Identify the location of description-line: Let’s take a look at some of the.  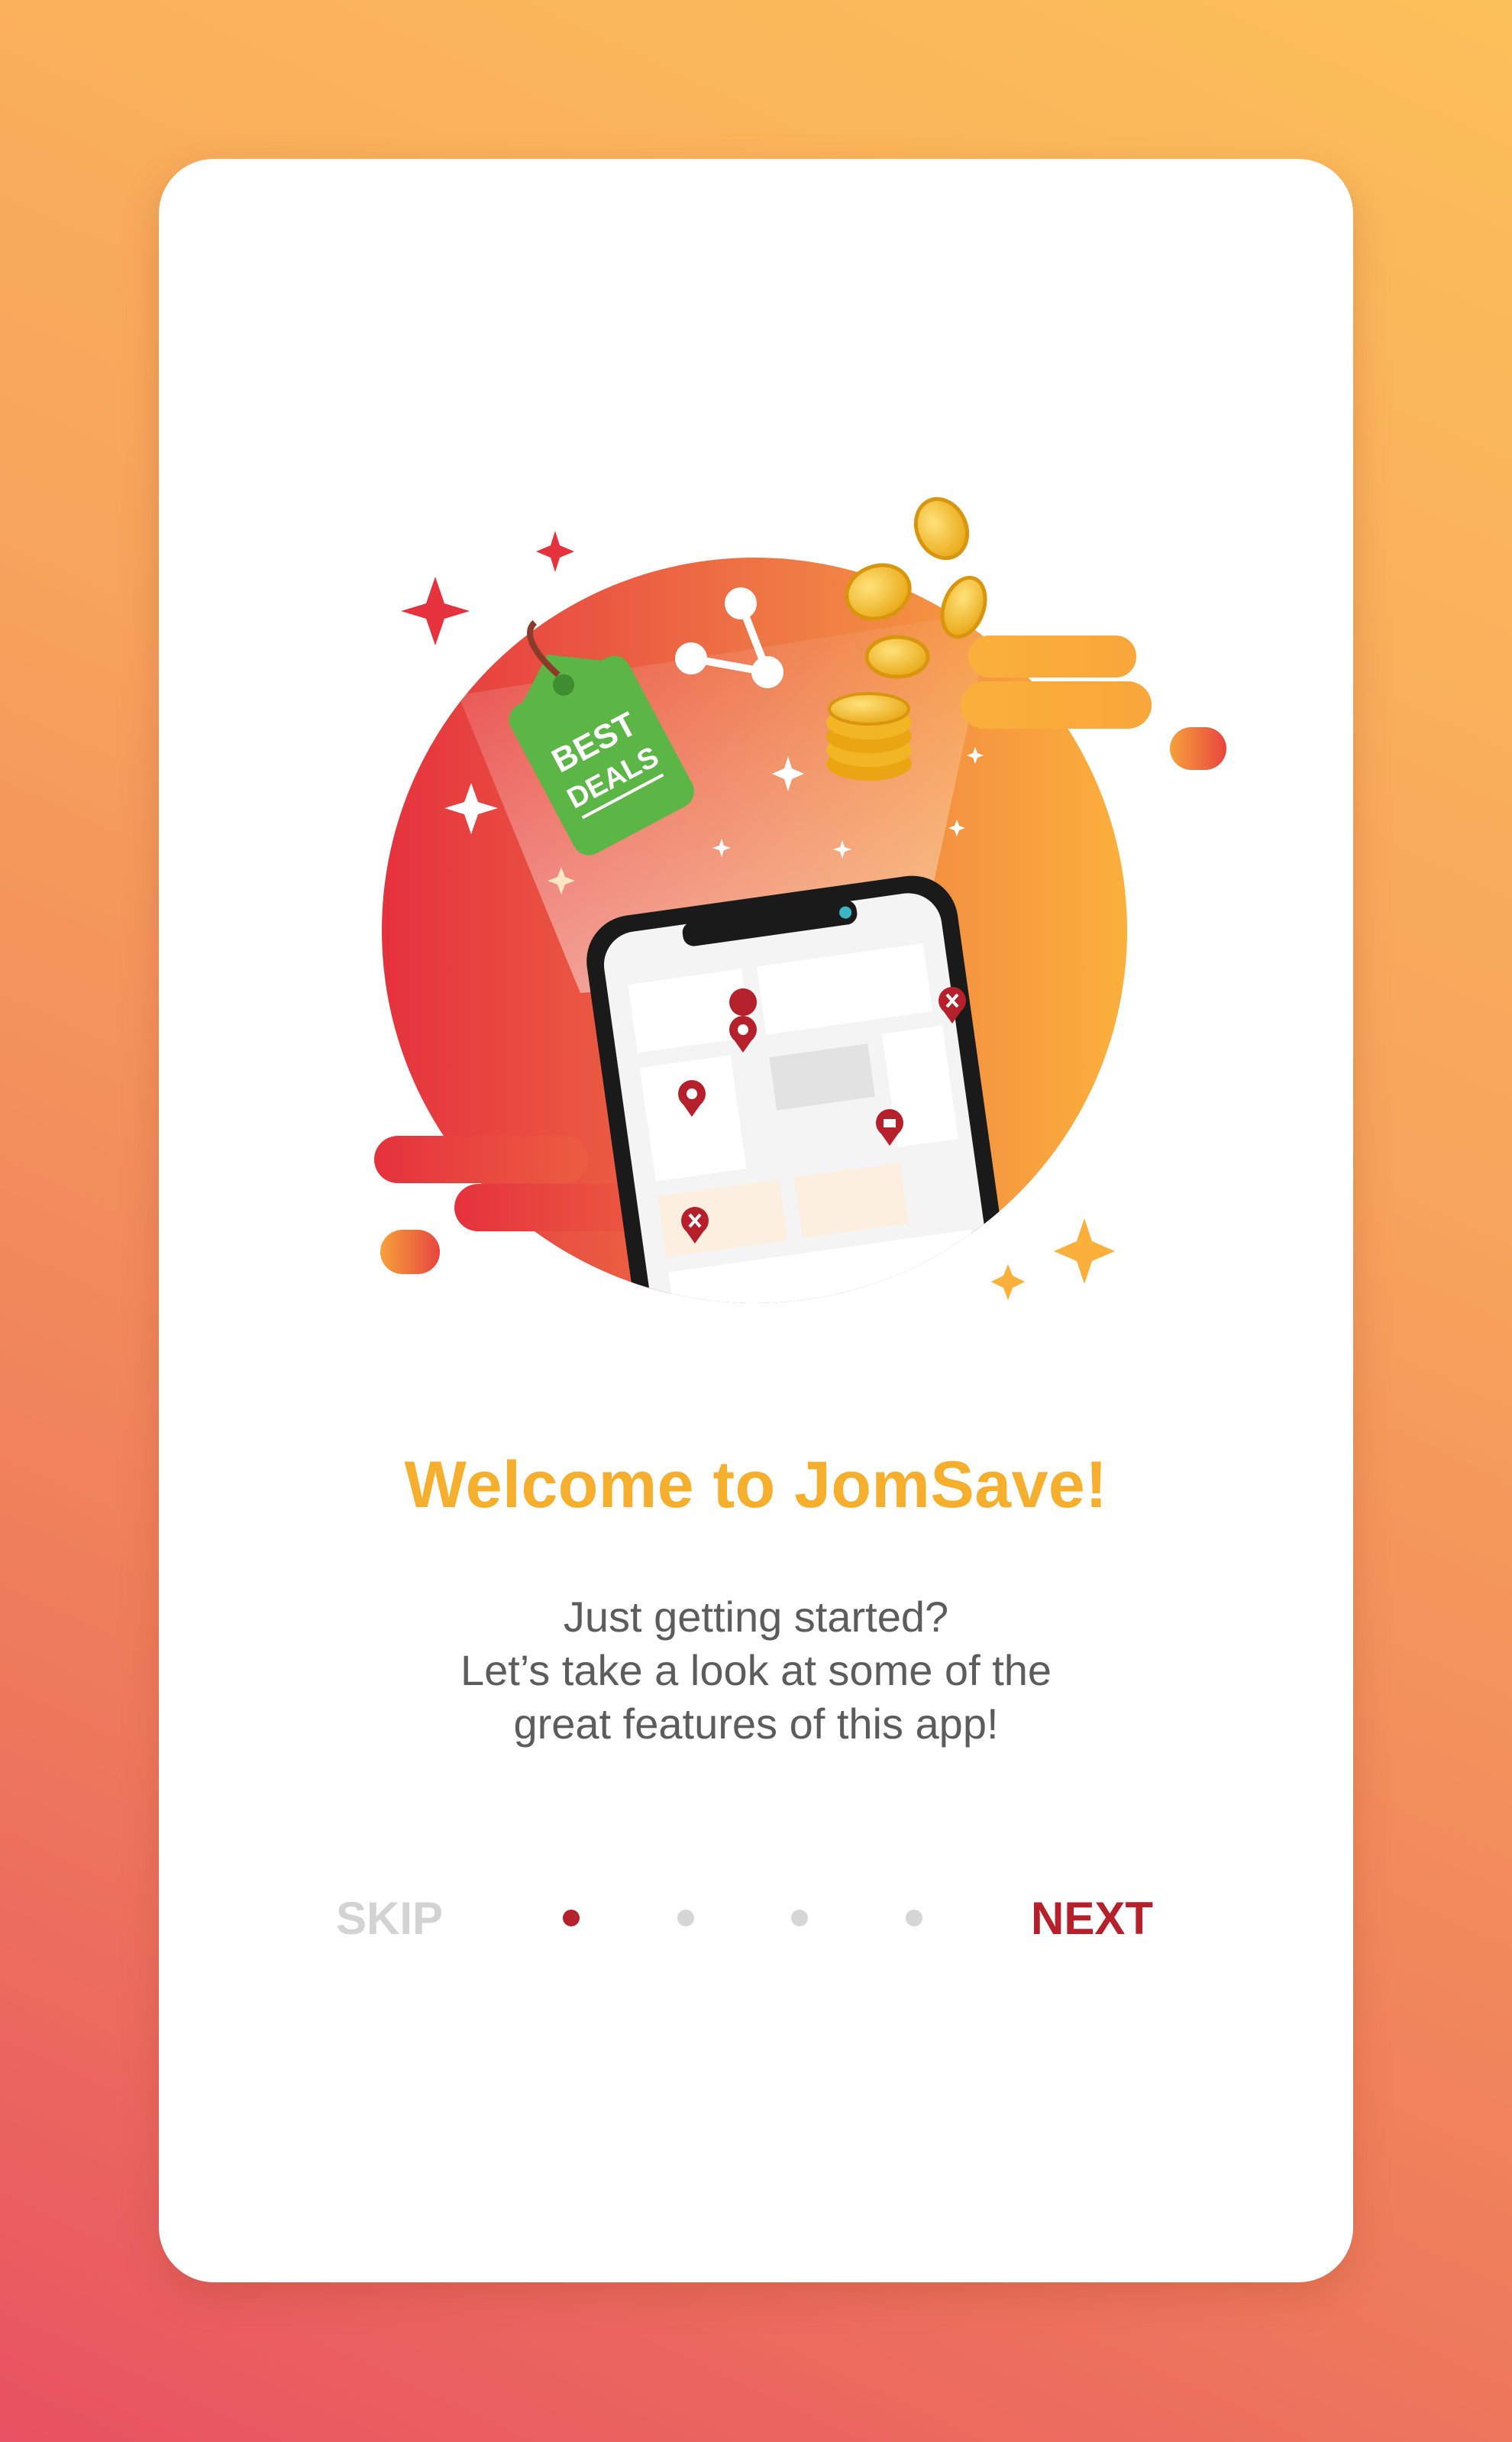
(756, 1670).